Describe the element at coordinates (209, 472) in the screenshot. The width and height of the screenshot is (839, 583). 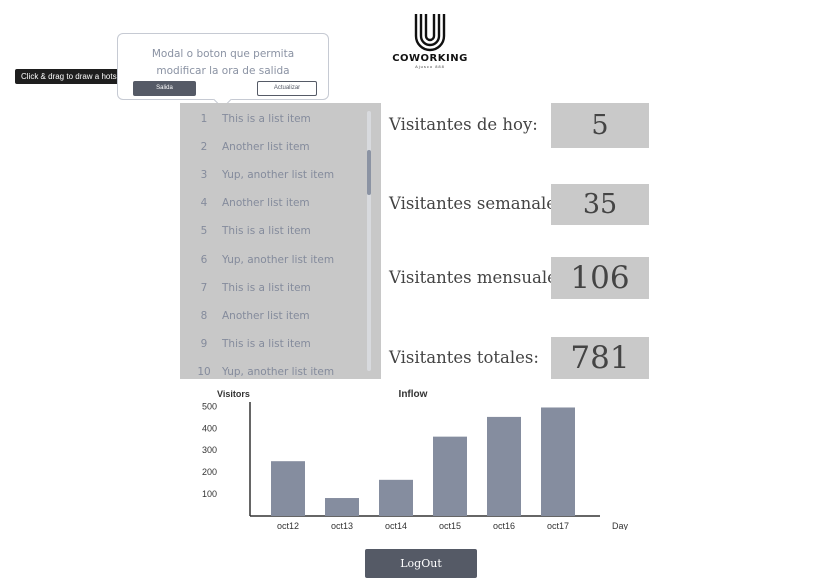
I see `chart-y-tick-label: 200` at that location.